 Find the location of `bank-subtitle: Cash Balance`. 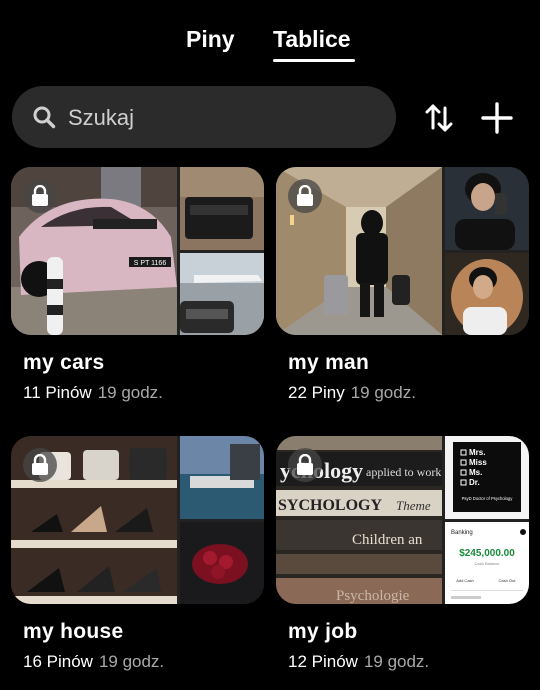

bank-subtitle: Cash Balance is located at coordinates (488, 563).